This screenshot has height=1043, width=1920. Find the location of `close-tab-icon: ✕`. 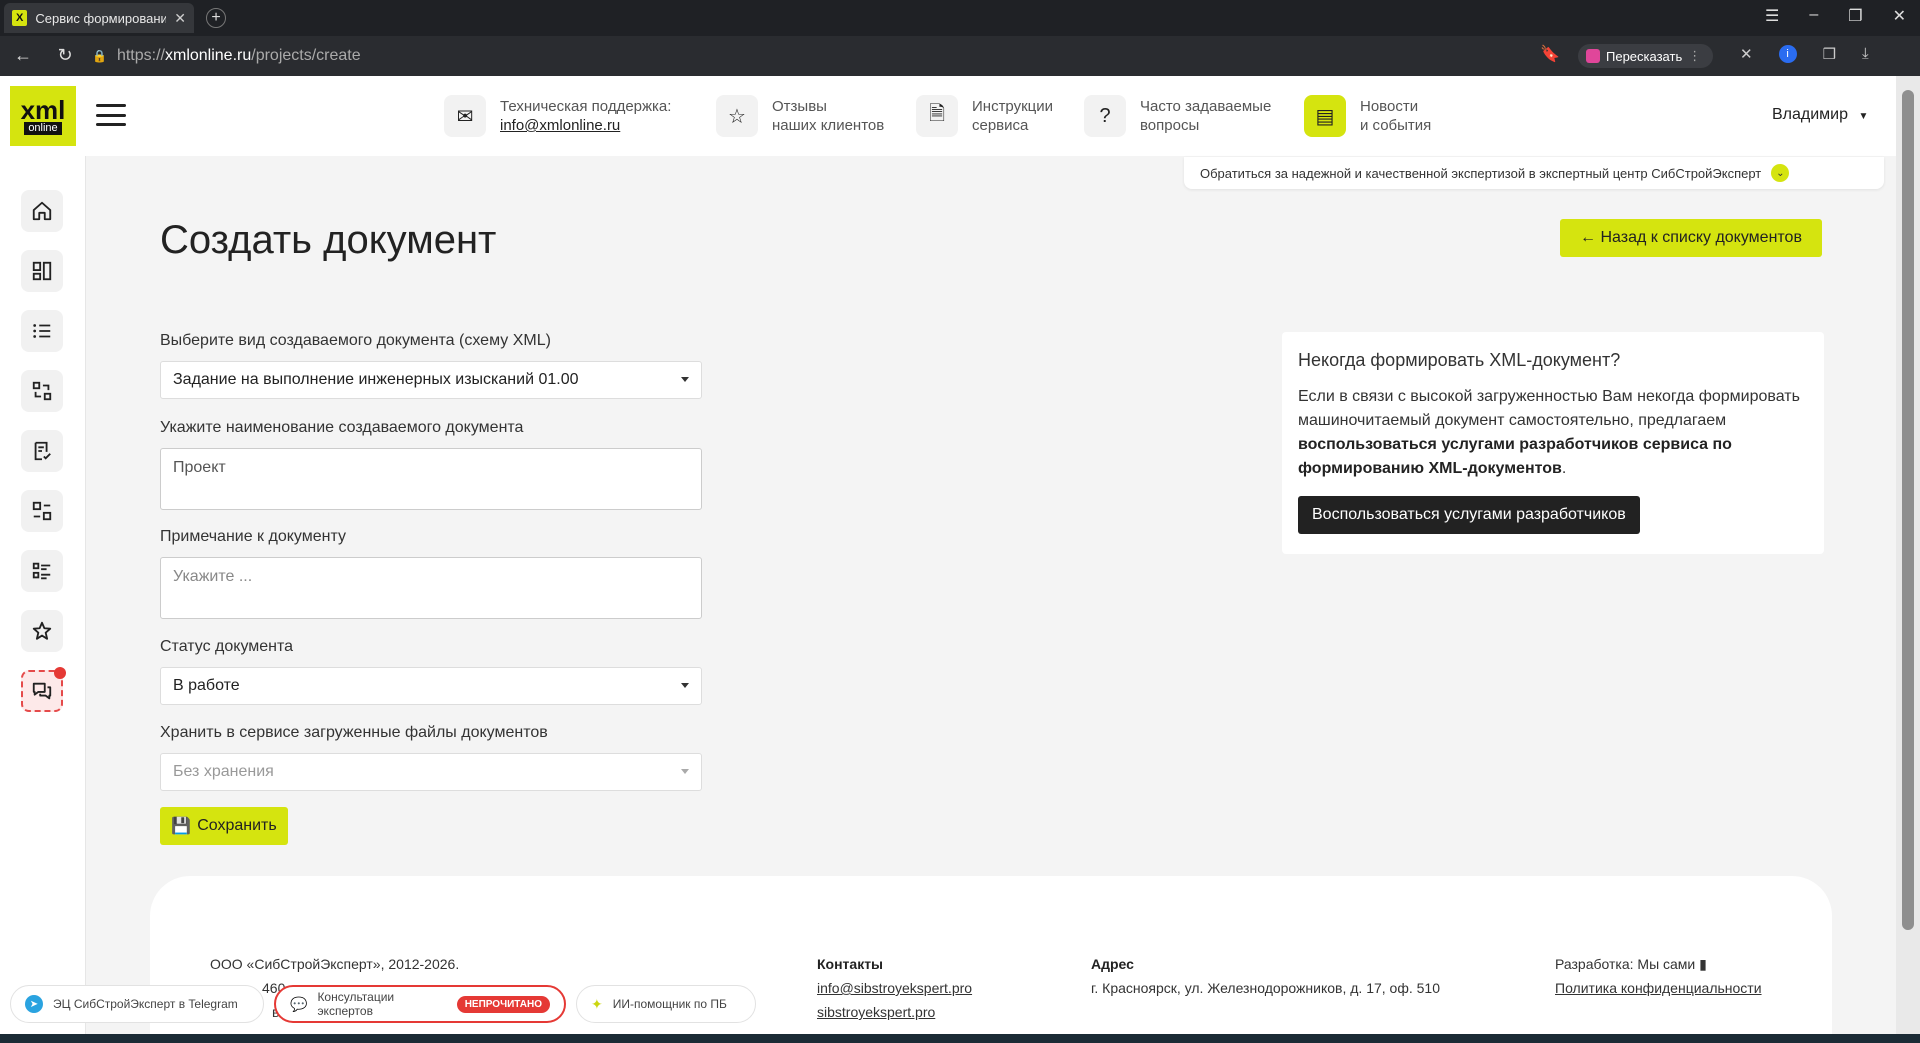

close-tab-icon: ✕ is located at coordinates (180, 18).